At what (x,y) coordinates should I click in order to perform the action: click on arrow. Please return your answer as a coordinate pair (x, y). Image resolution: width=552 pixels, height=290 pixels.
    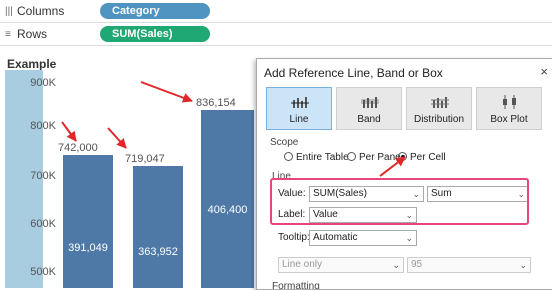
    Looking at the image, I should click on (392, 166).